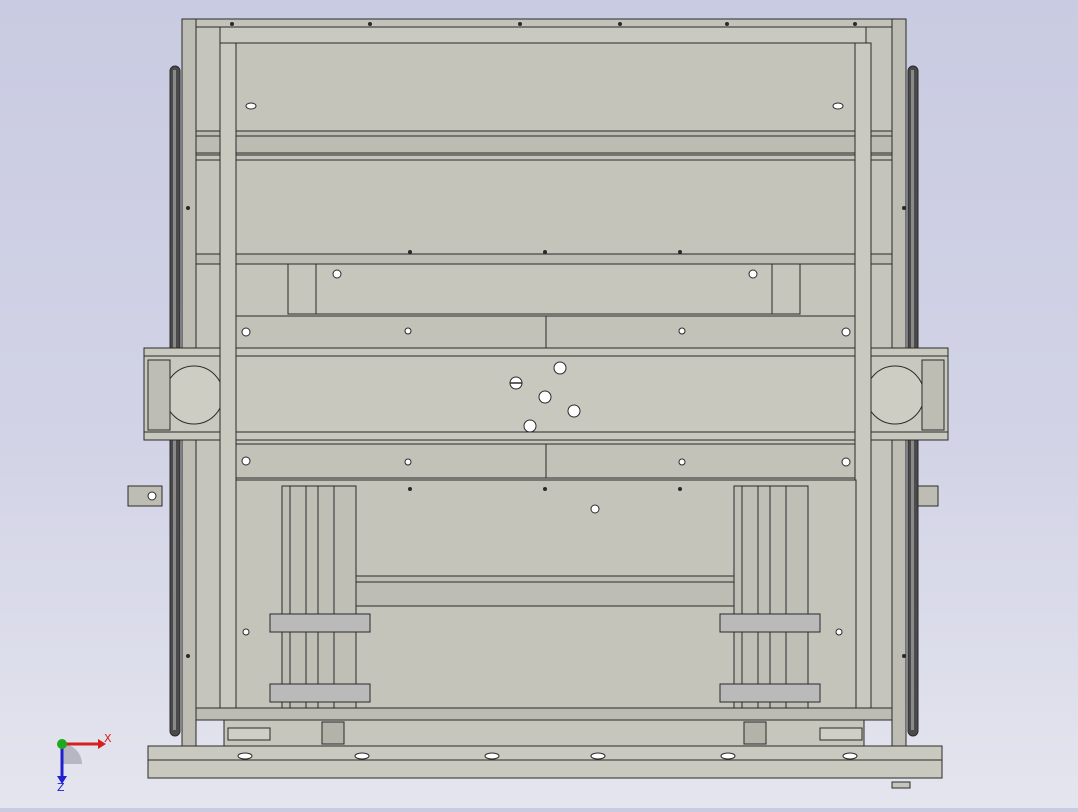  I want to click on right-mount-bracket, so click(928, 496).